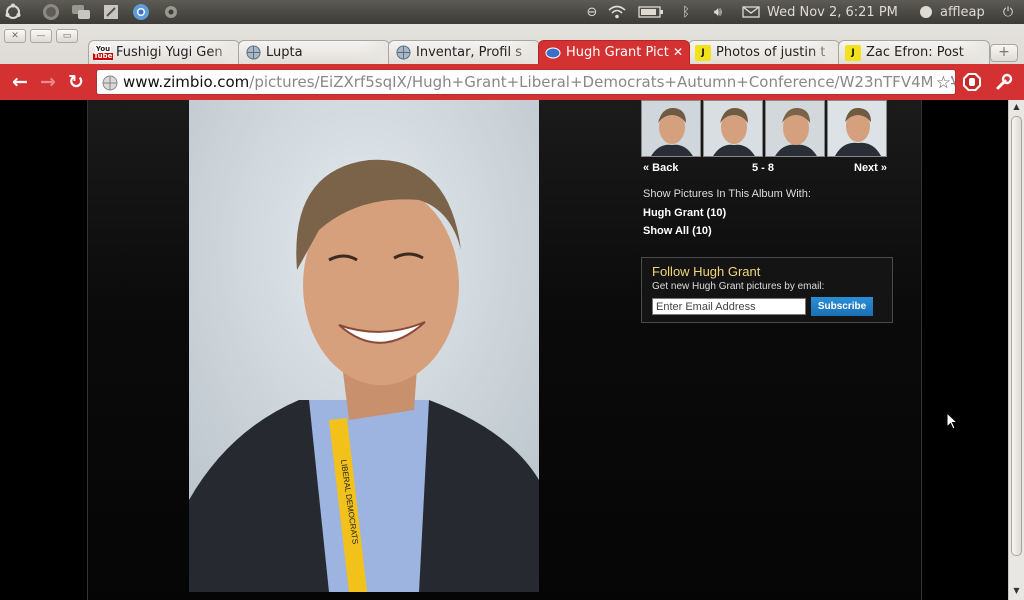  Describe the element at coordinates (972, 82) in the screenshot. I see `adblock-icon` at that location.